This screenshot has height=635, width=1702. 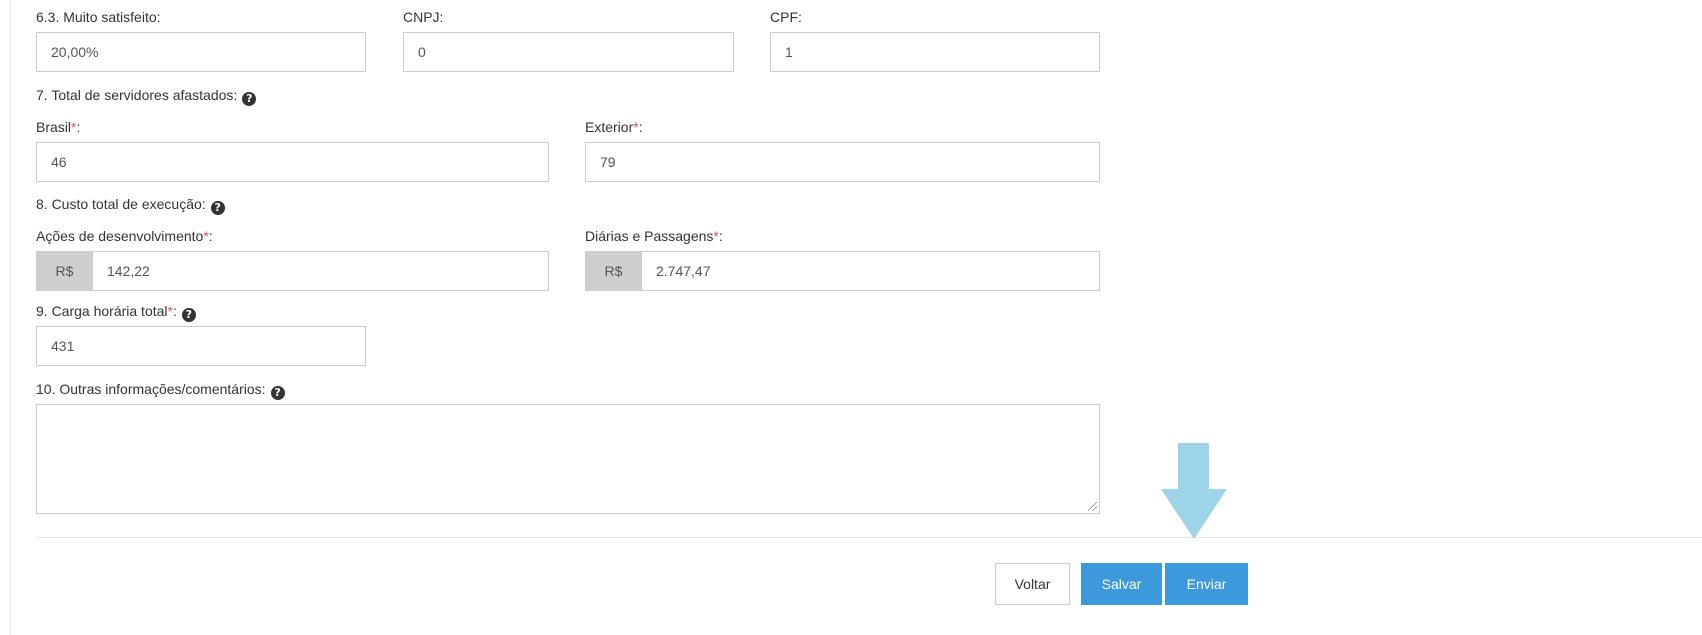 I want to click on outras-info-text: 10. Outras informações/comentários:, so click(x=151, y=389).